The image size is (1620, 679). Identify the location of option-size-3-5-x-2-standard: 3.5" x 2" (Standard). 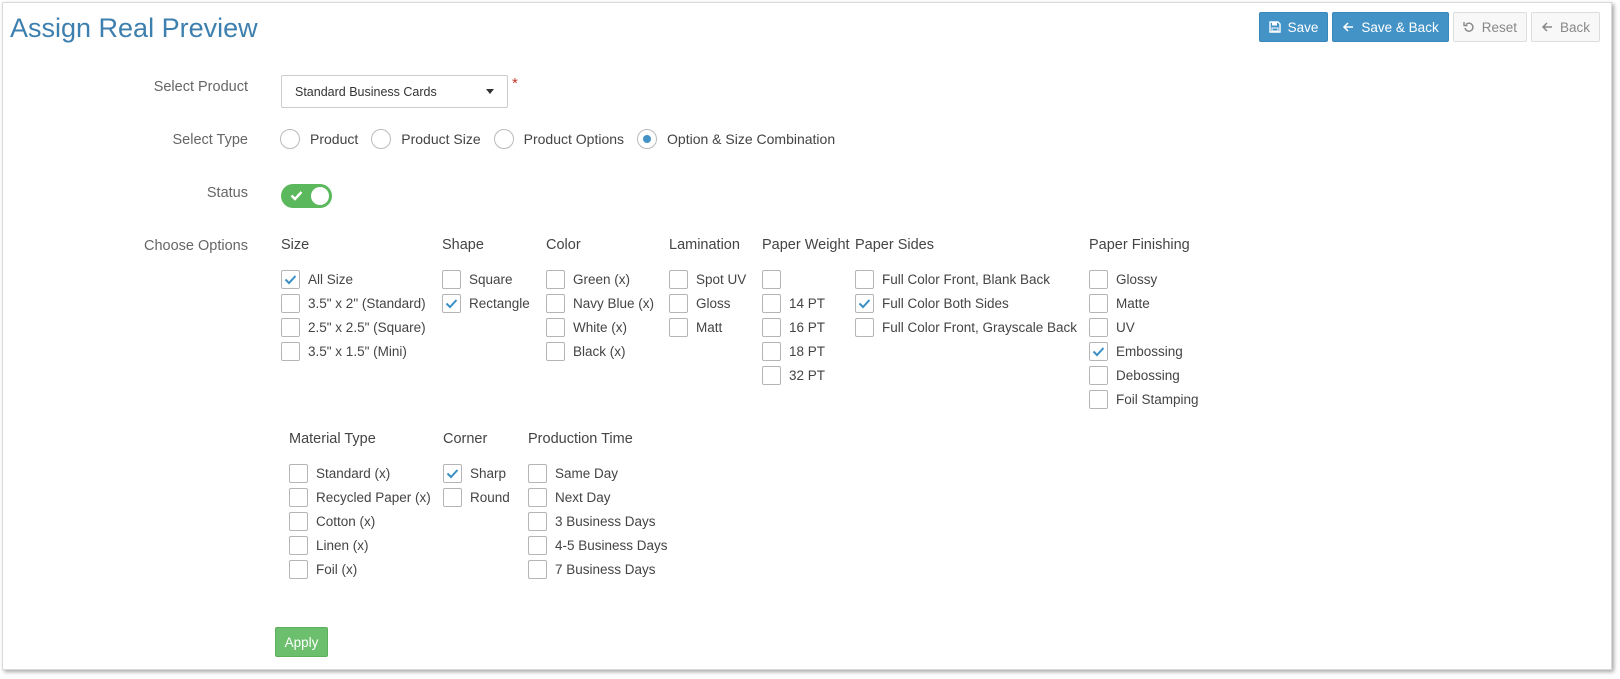
(353, 303).